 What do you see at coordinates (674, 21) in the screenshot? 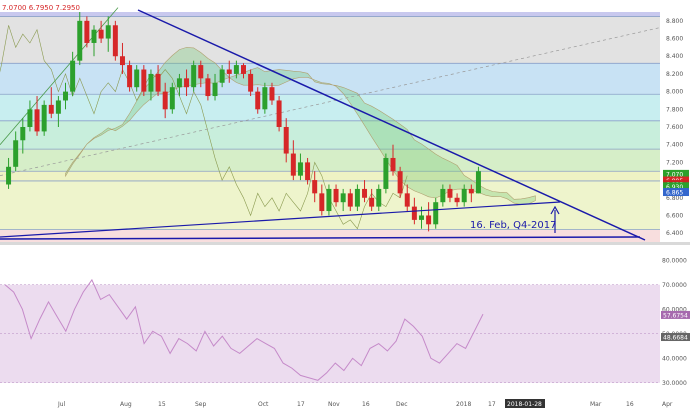
I see `price-tick-label: 8.800` at bounding box center [674, 21].